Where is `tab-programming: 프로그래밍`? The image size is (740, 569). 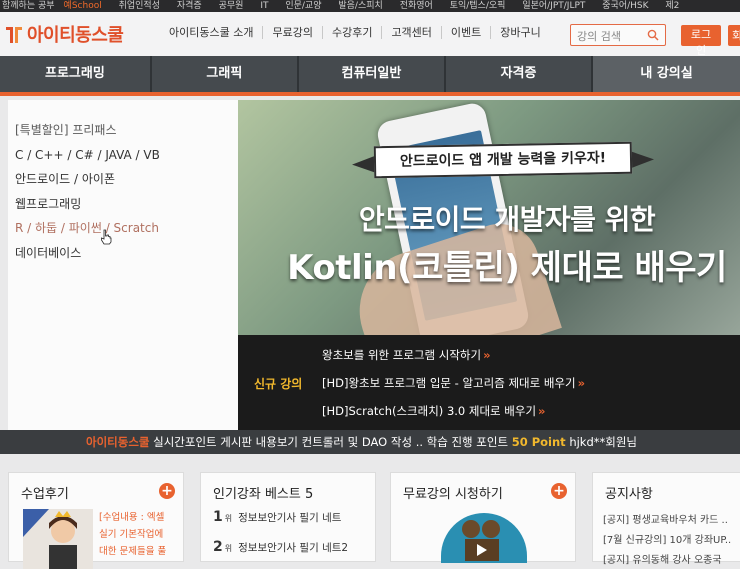
tab-programming: 프로그래밍 is located at coordinates (76, 74).